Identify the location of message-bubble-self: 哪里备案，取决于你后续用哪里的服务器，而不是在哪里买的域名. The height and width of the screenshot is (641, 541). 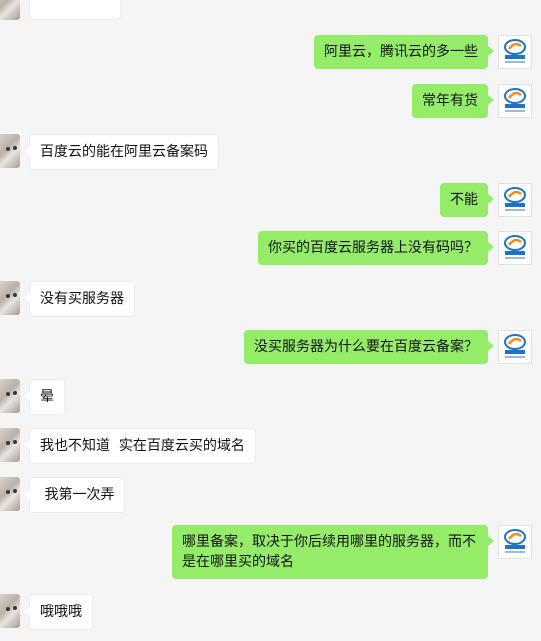
(333, 552).